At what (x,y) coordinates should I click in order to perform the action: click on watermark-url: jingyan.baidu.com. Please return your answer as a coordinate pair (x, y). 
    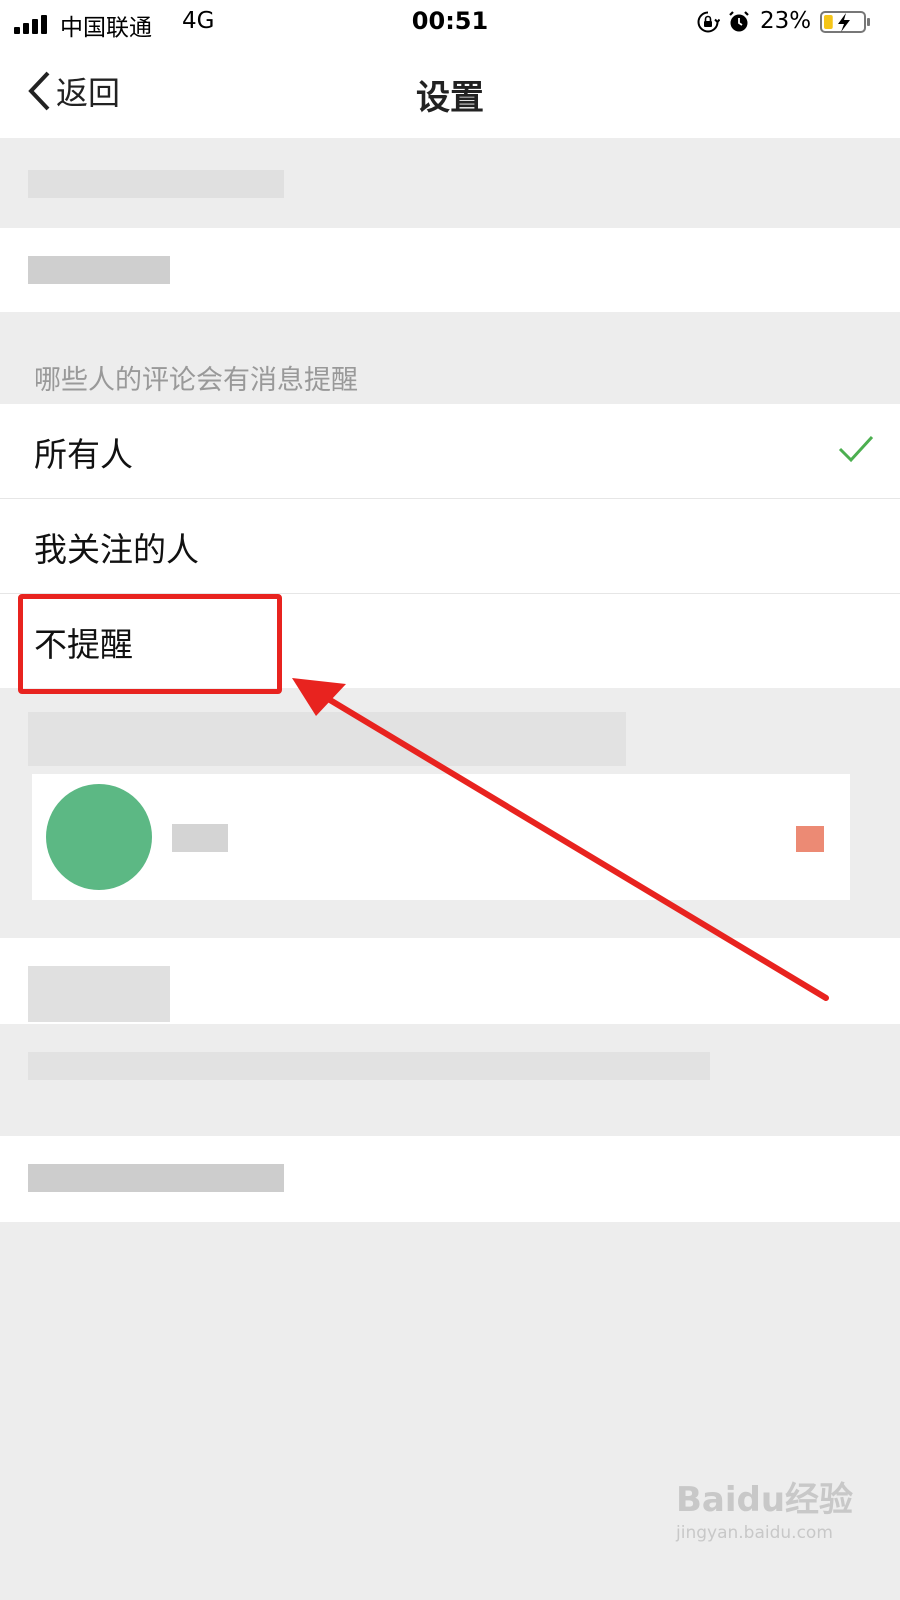
    Looking at the image, I should click on (754, 1533).